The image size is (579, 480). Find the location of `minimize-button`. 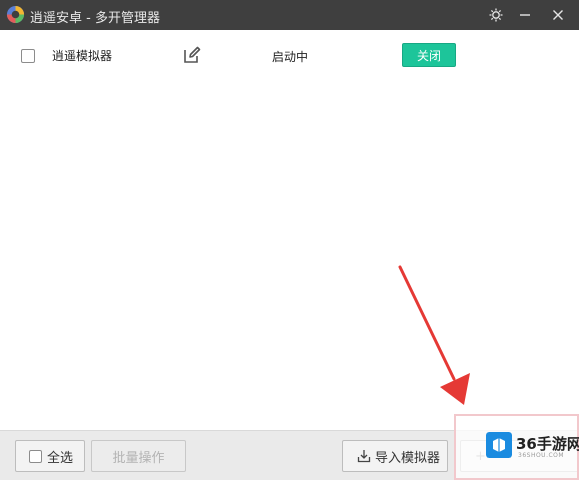

minimize-button is located at coordinates (525, 15).